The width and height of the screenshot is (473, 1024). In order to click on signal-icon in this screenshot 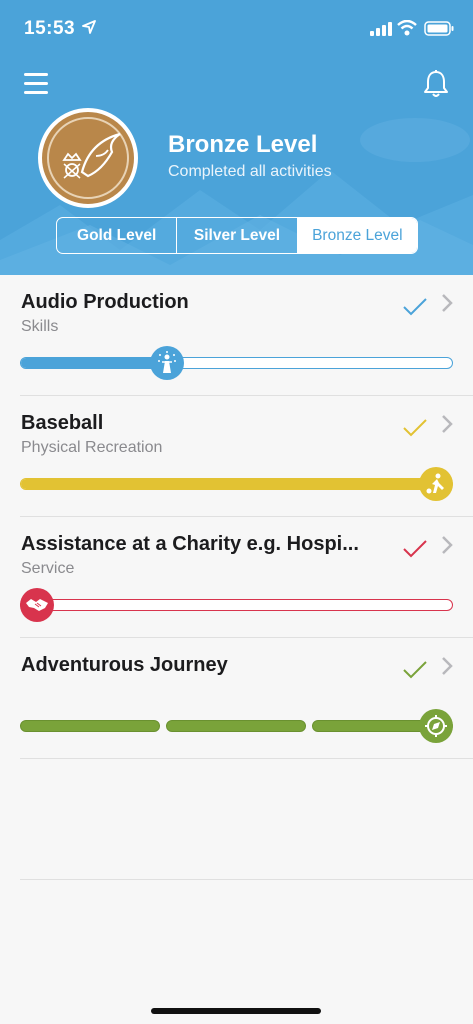, I will do `click(381, 29)`.